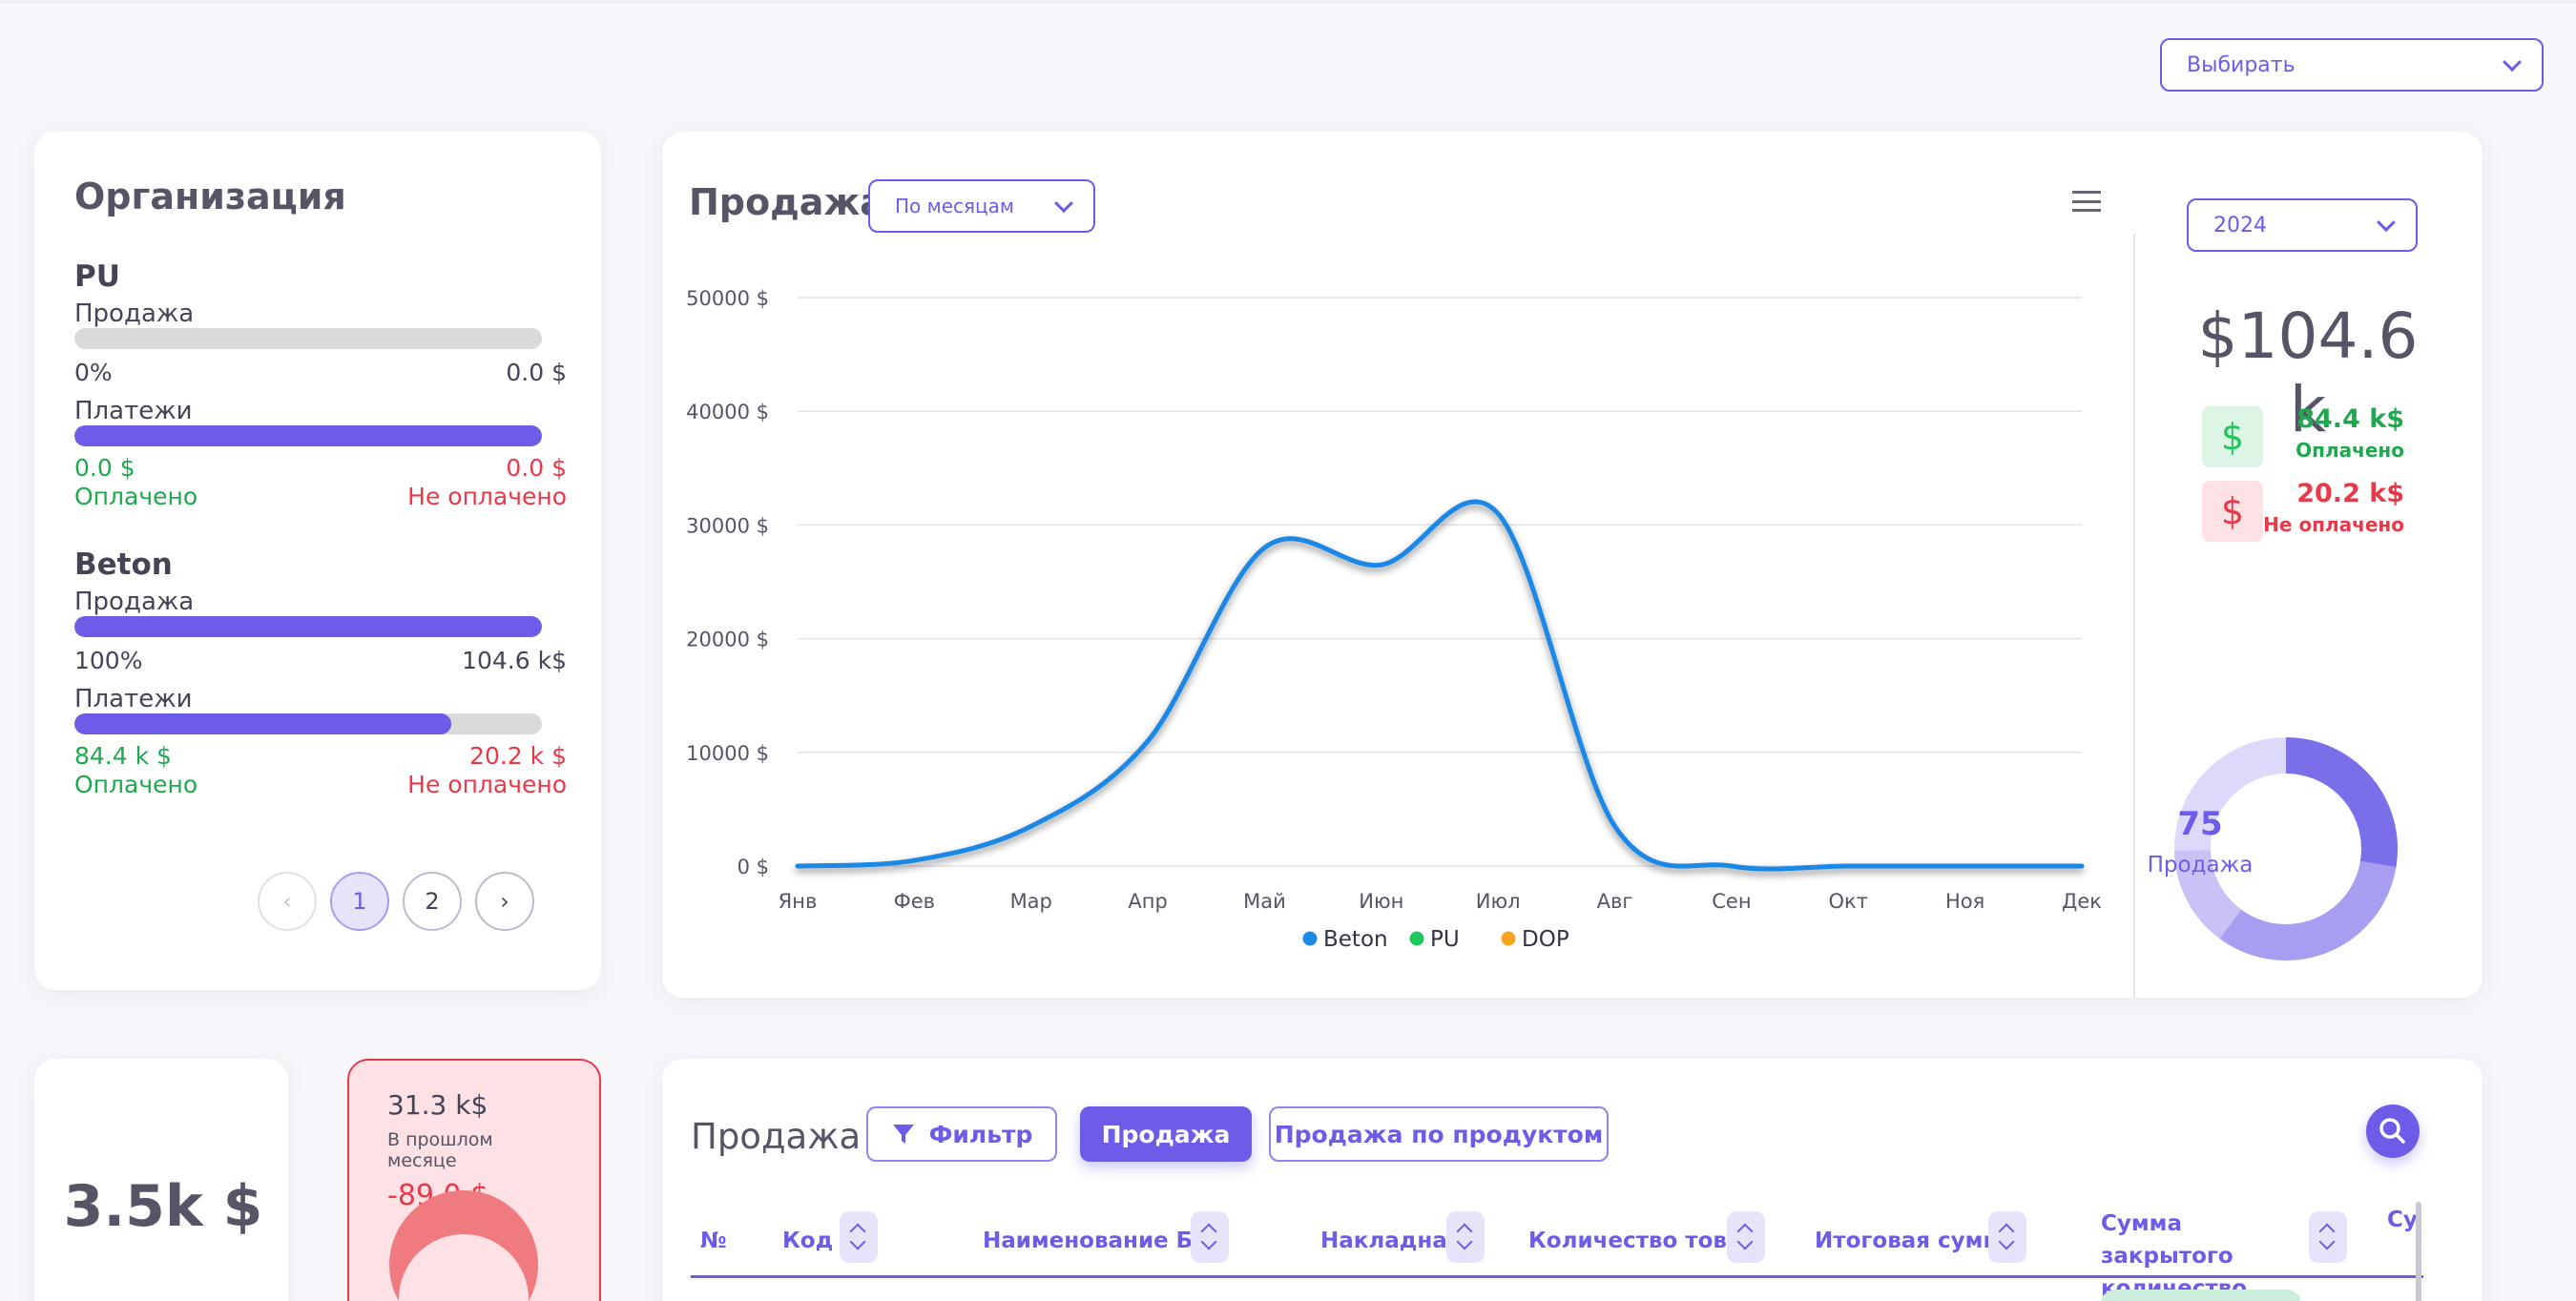 Image resolution: width=2576 pixels, height=1301 pixels. I want to click on x-tick-label: Дек, so click(2082, 901).